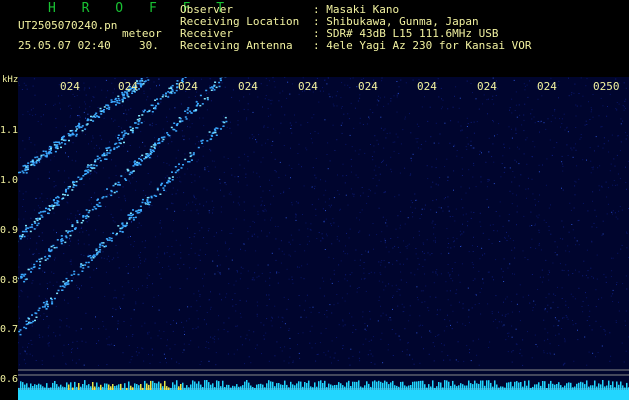  Describe the element at coordinates (9, 329) in the screenshot. I see `y-tick-label: 0.7` at that location.